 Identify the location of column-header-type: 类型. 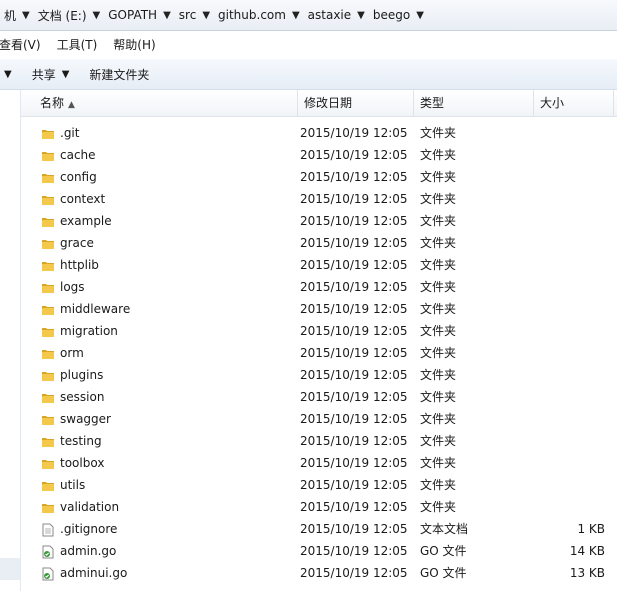
(474, 103).